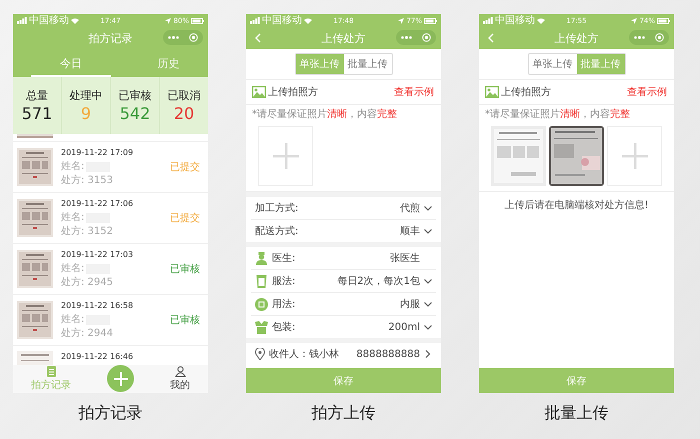 This screenshot has height=439, width=700. Describe the element at coordinates (284, 304) in the screenshot. I see `field-label: 用法:` at that location.